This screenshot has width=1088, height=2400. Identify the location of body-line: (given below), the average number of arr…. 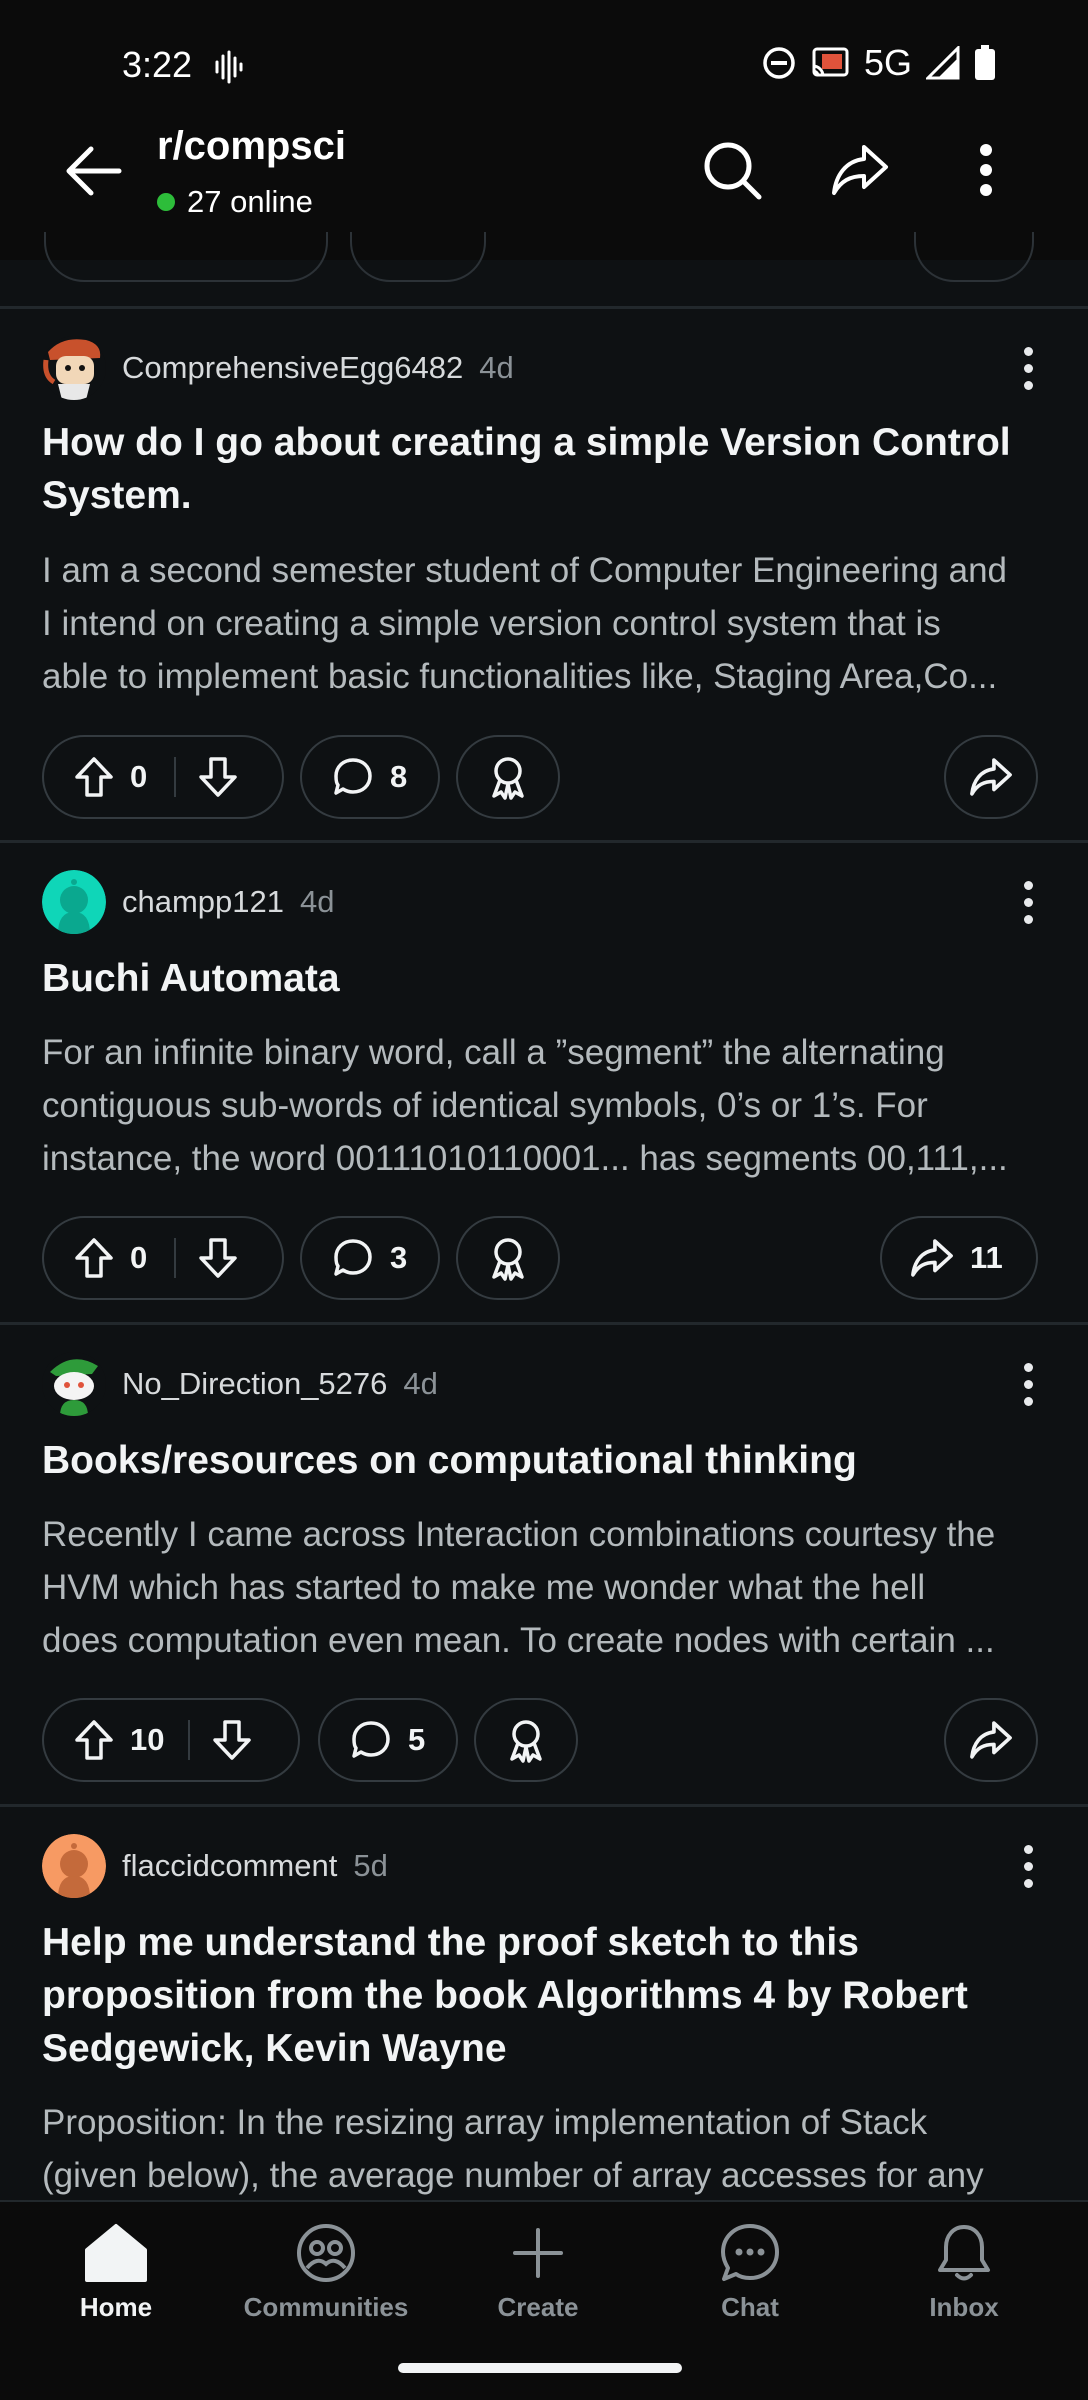
(513, 2175).